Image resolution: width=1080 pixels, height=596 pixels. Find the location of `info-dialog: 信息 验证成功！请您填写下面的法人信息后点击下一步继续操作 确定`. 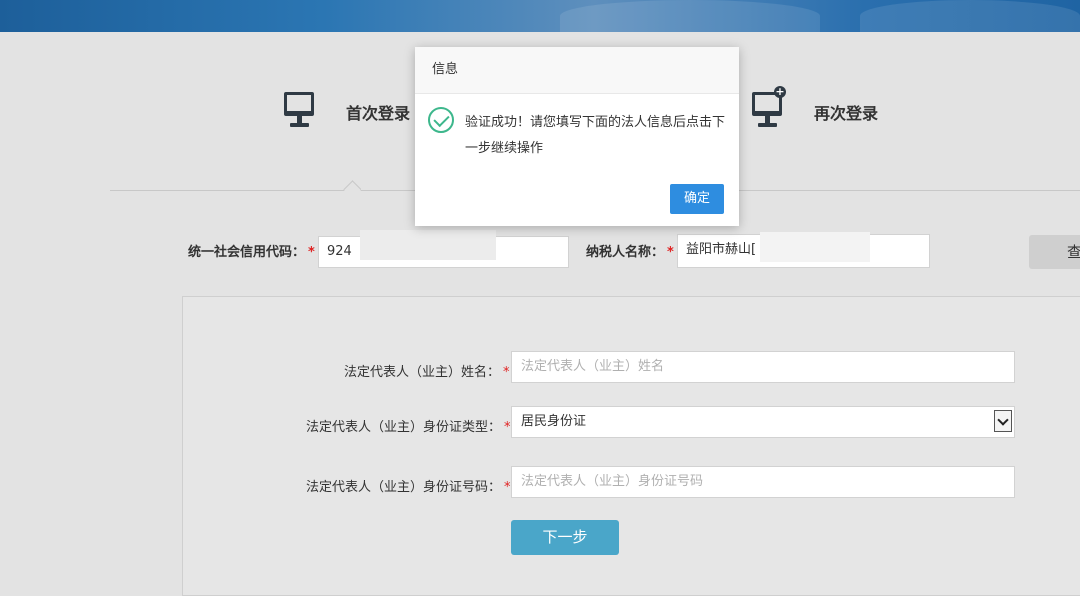

info-dialog: 信息 验证成功！请您填写下面的法人信息后点击下一步继续操作 确定 is located at coordinates (577, 136).